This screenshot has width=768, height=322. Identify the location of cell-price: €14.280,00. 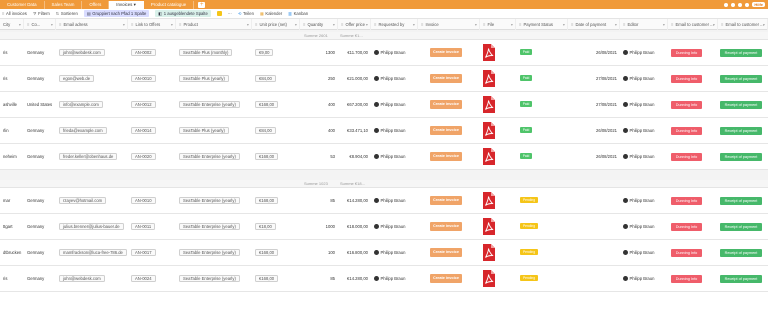
(354, 201).